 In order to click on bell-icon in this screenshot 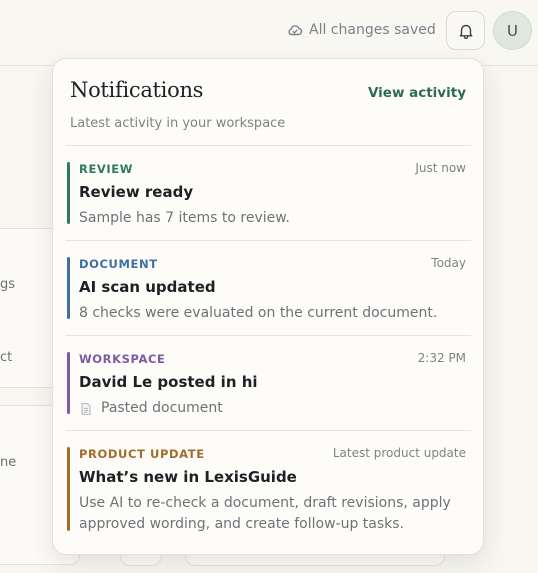, I will do `click(465, 31)`.